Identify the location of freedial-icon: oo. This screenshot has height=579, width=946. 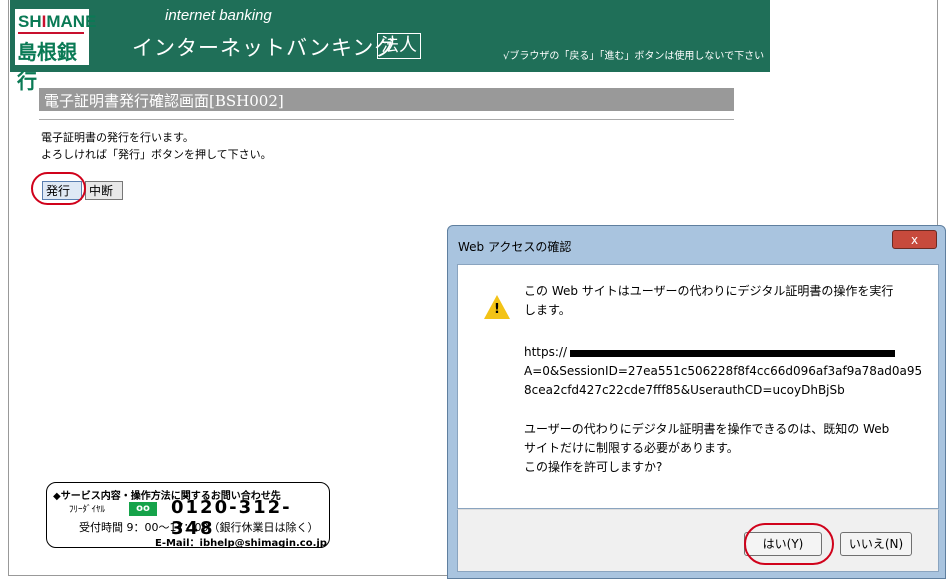
(143, 509).